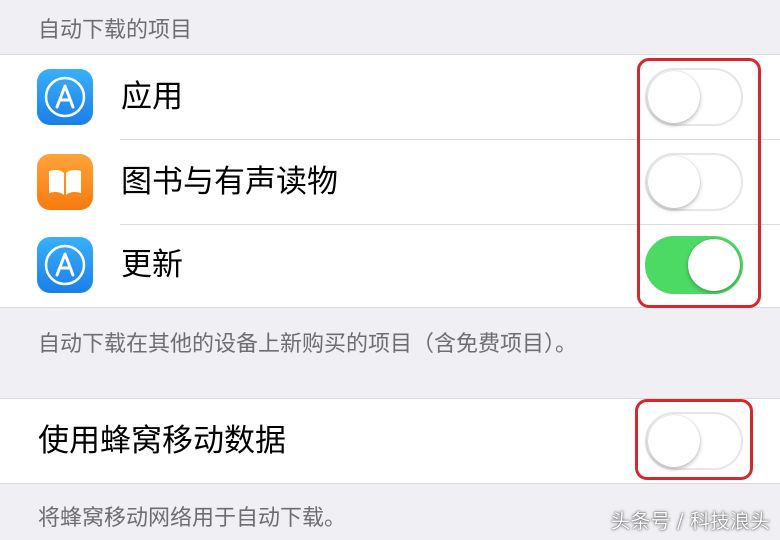 The image size is (780, 540). I want to click on books-icon, so click(65, 182).